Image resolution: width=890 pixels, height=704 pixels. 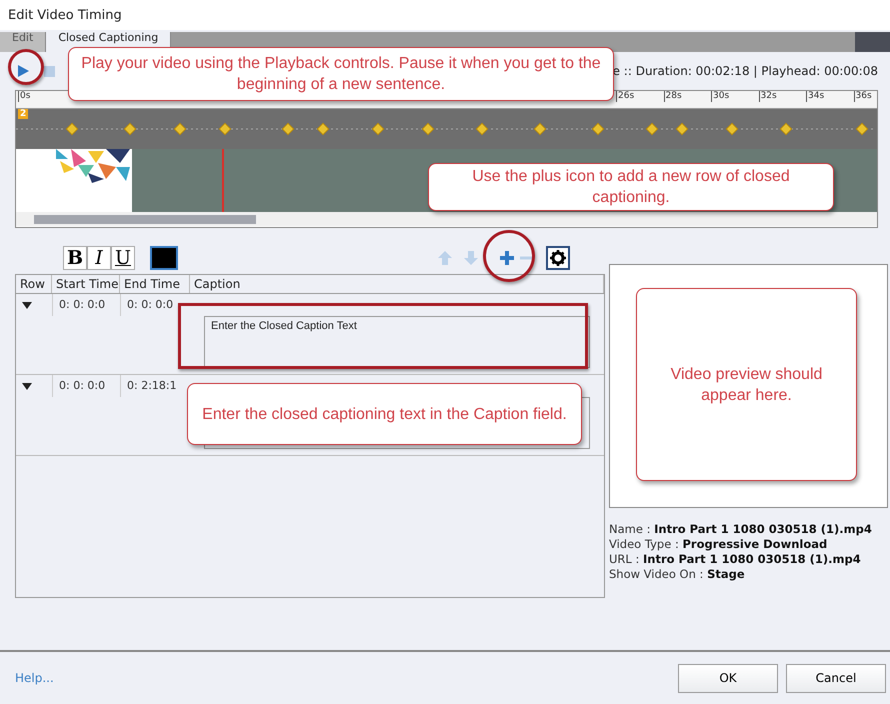 I want to click on settings-icon, so click(x=558, y=258).